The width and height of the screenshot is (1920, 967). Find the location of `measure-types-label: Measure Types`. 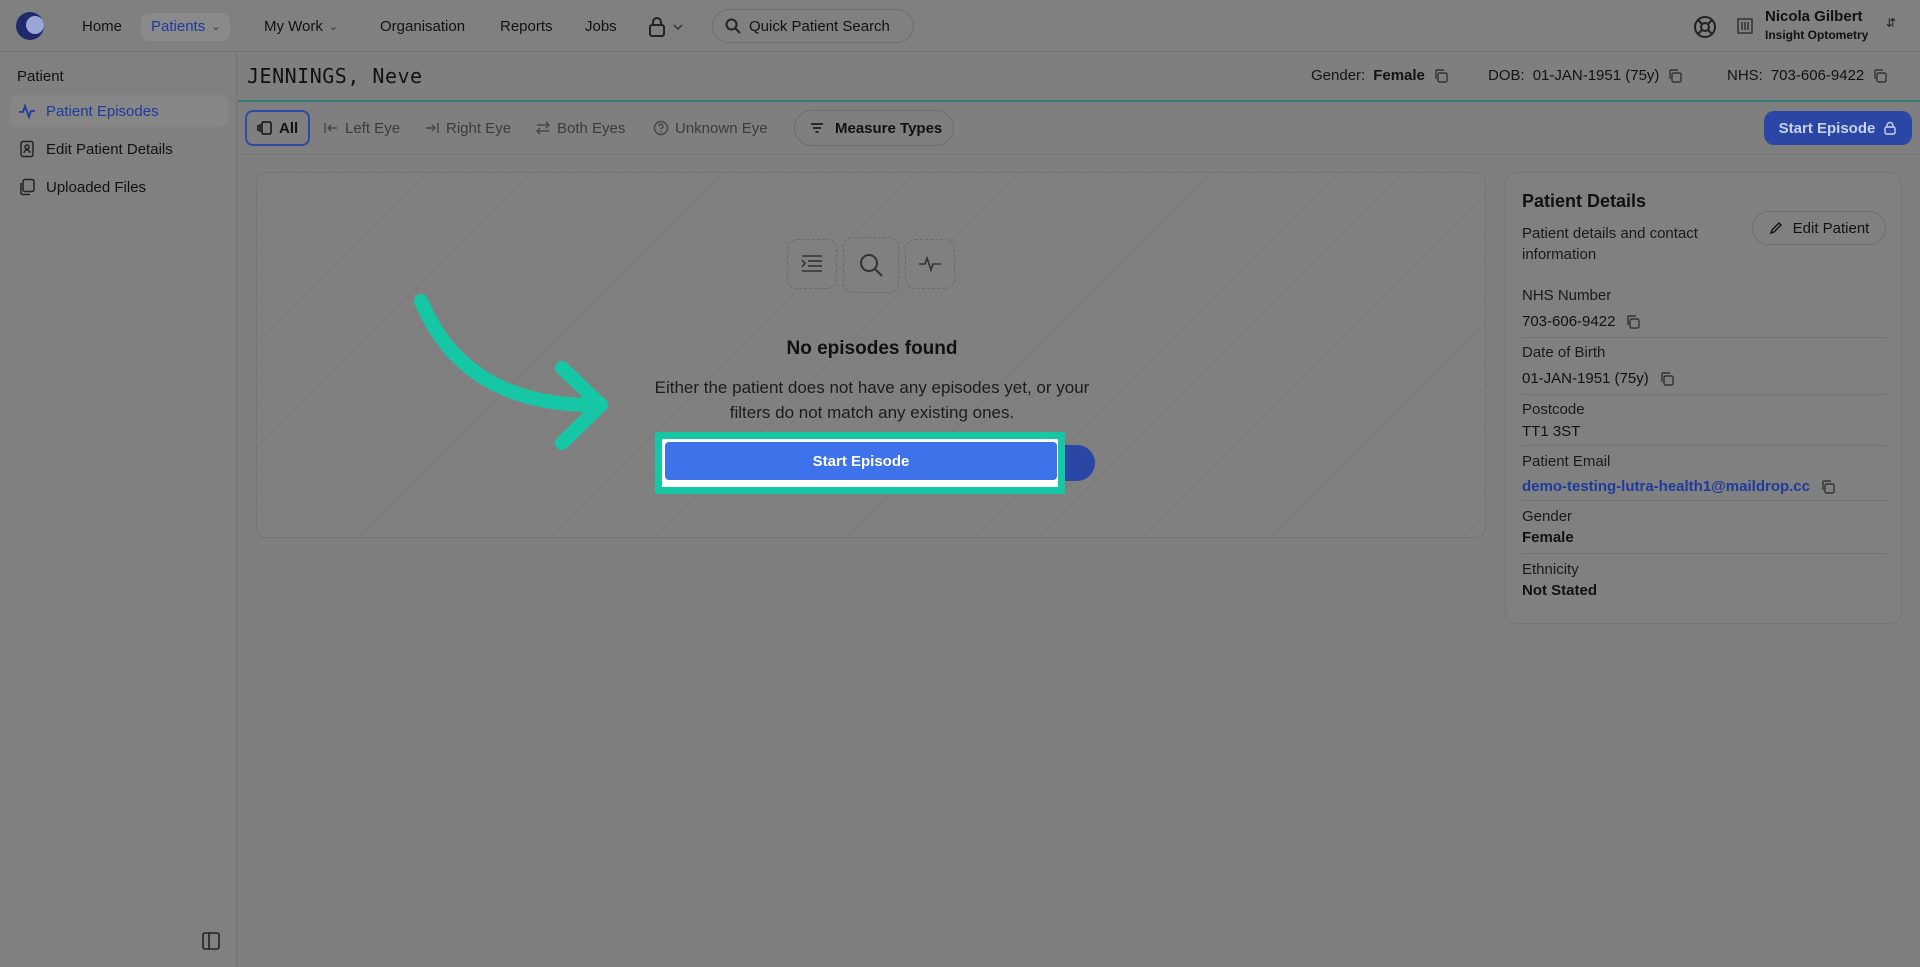

measure-types-label: Measure Types is located at coordinates (889, 128).